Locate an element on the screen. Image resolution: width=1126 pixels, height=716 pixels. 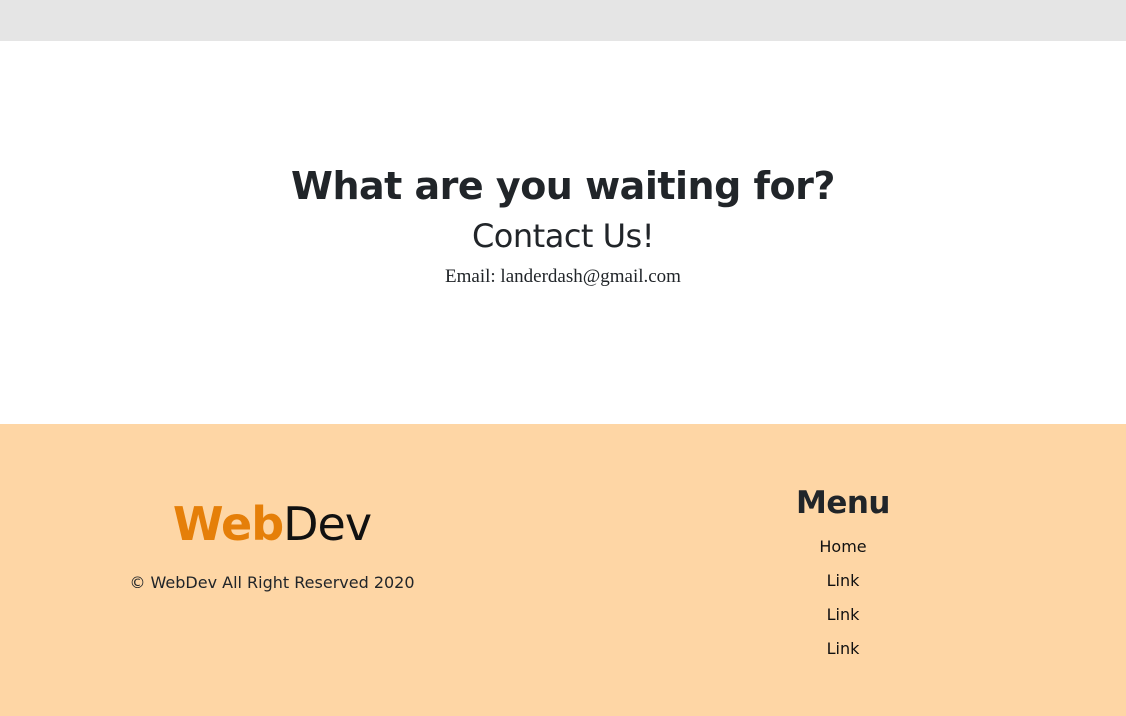
footer-link-home: Home is located at coordinates (843, 547).